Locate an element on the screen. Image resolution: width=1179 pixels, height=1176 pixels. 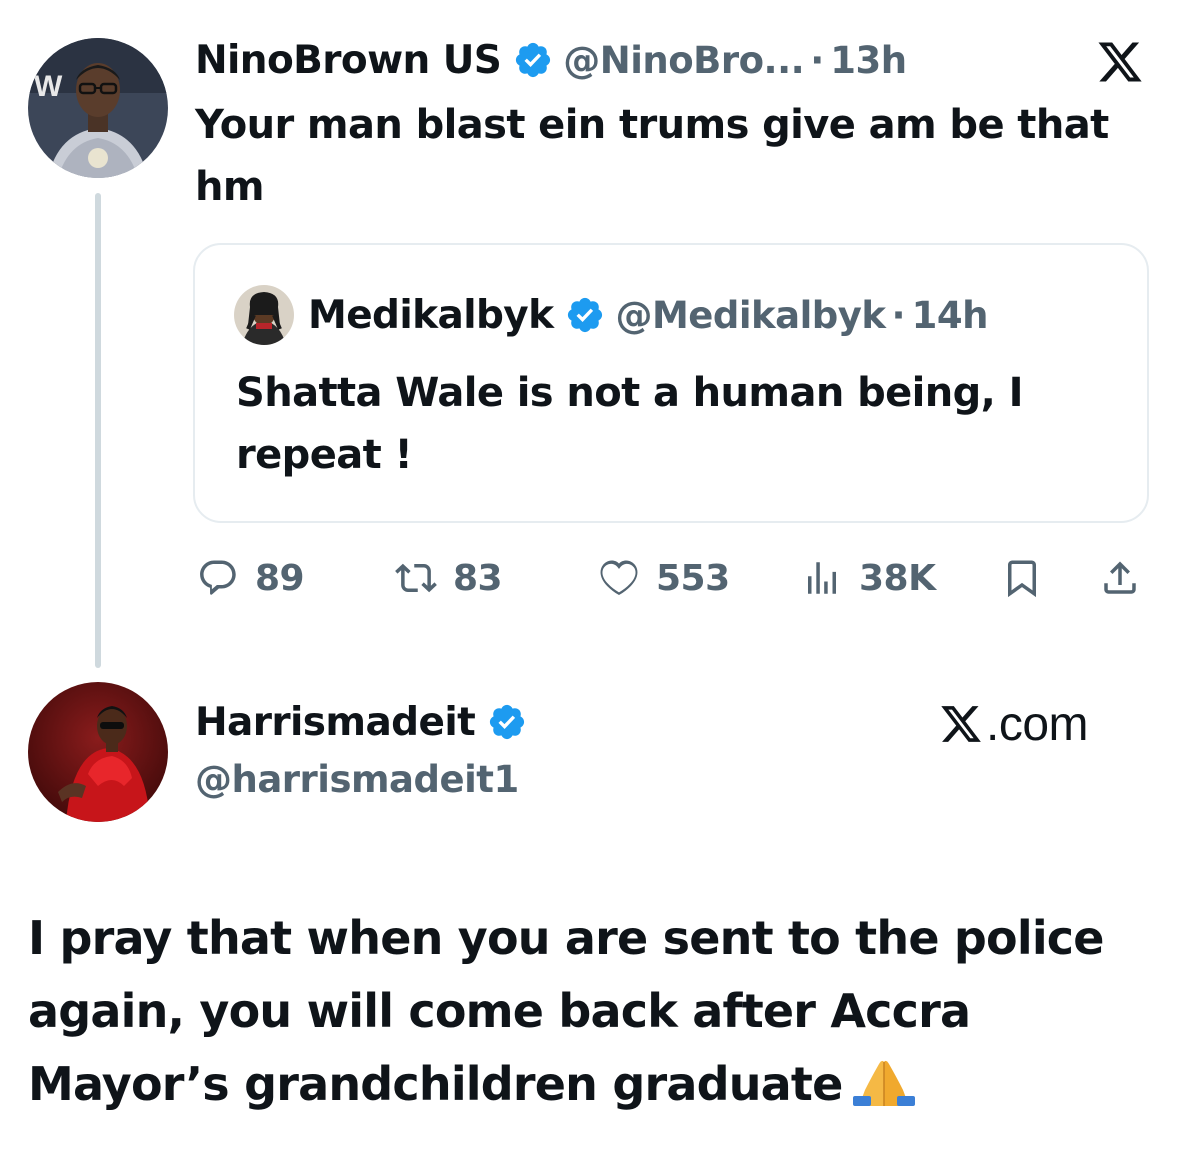
repost-icon is located at coordinates (416, 578).